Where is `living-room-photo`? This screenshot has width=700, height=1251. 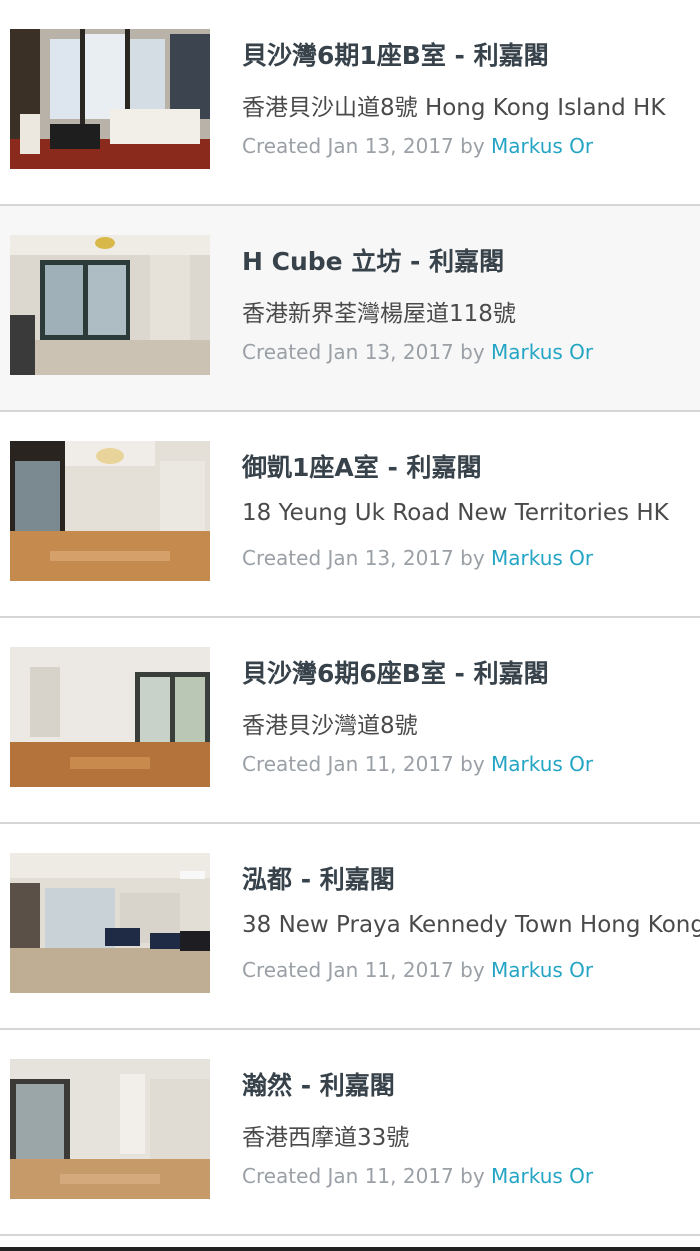
living-room-photo is located at coordinates (110, 99).